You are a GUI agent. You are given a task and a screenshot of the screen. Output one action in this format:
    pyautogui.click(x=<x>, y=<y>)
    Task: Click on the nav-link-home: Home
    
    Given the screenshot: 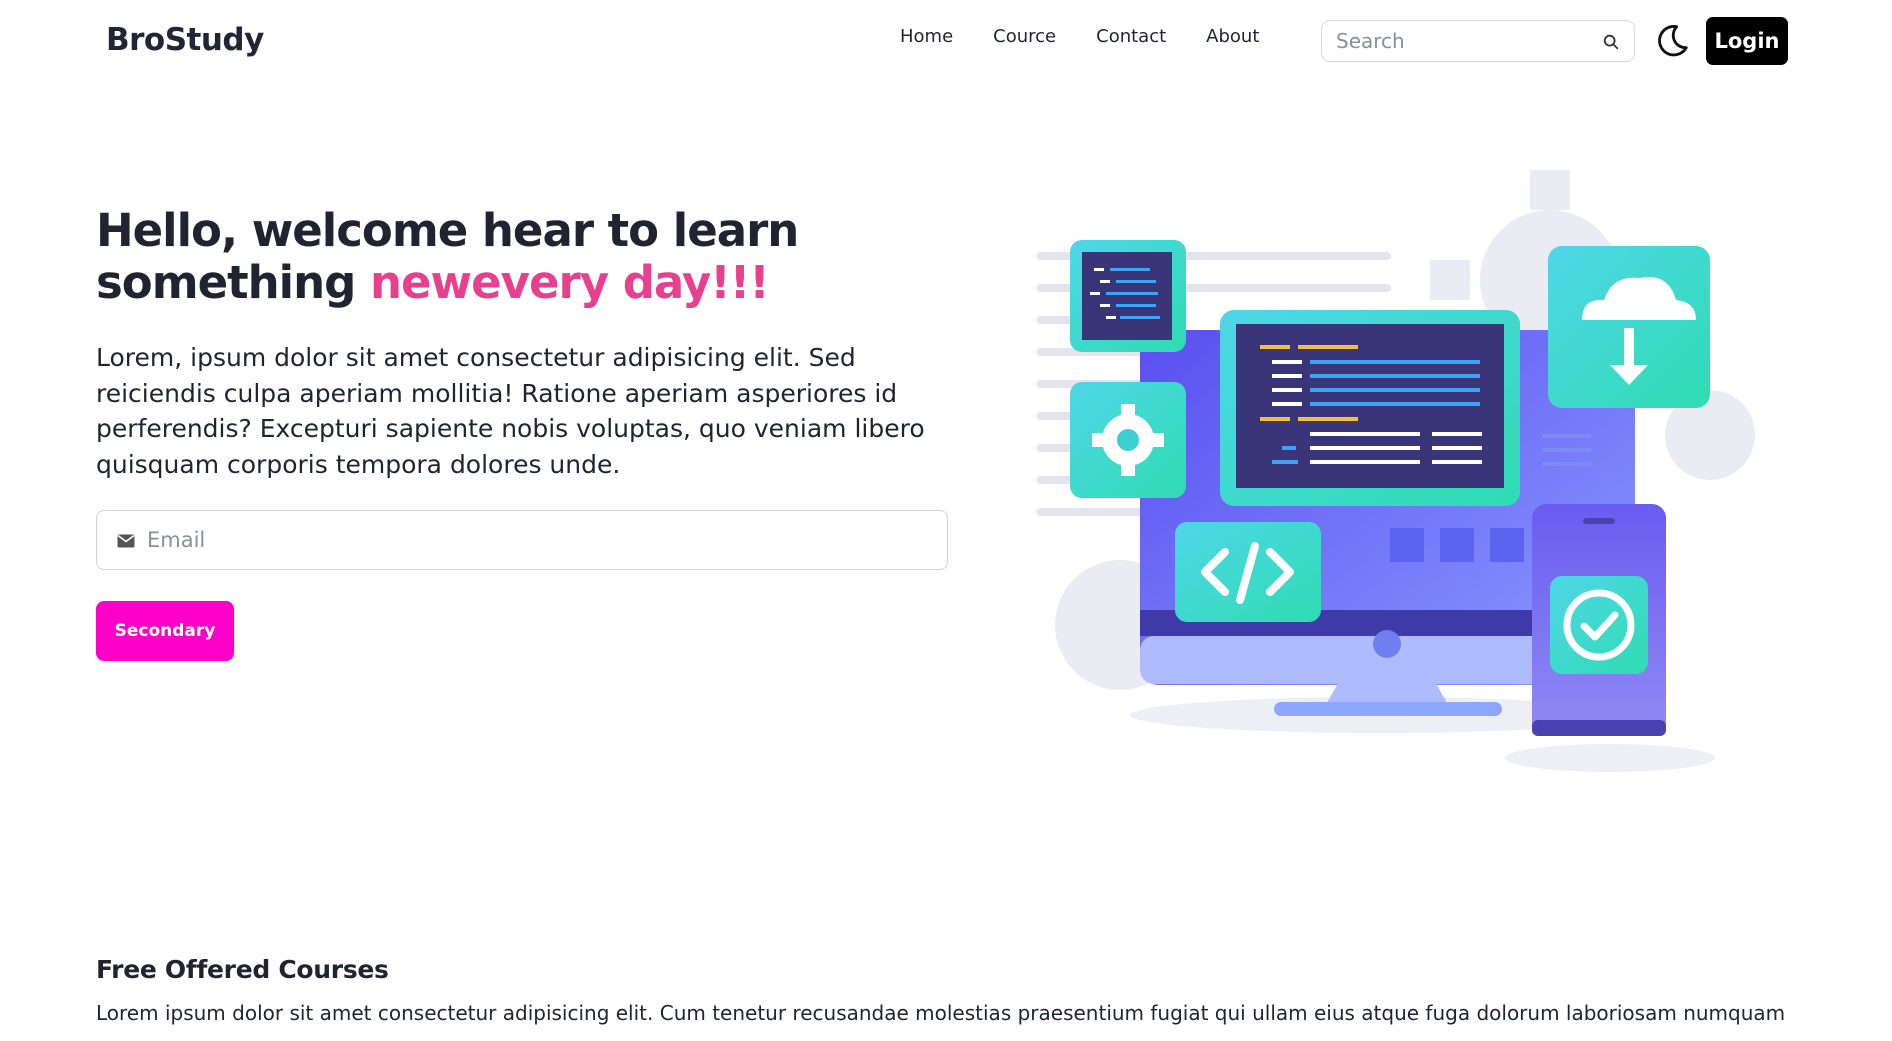 What is the action you would take?
    pyautogui.click(x=926, y=36)
    